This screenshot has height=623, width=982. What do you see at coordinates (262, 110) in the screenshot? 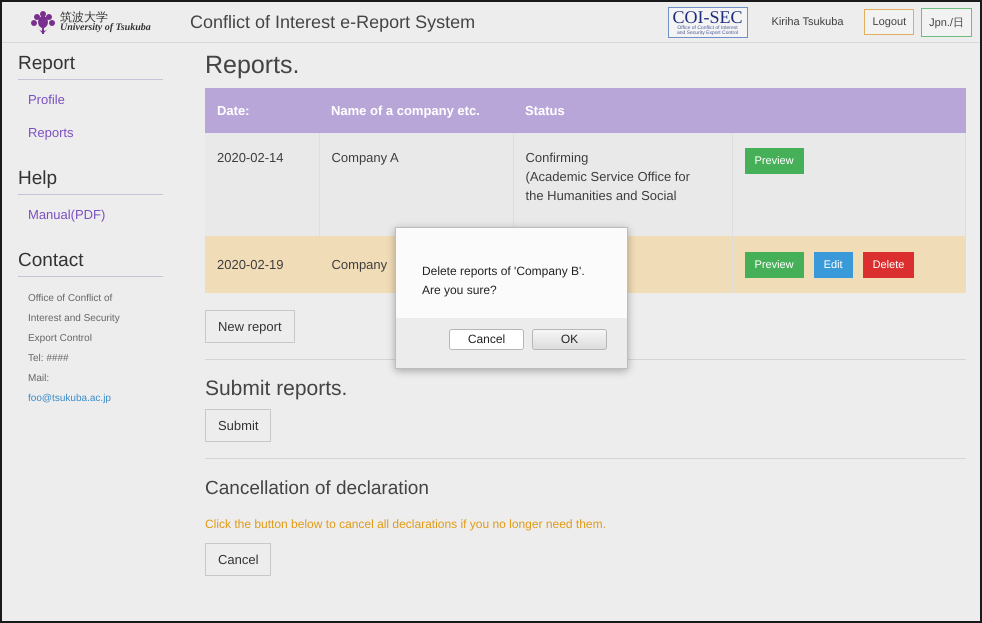
I see `column-header: Date:` at bounding box center [262, 110].